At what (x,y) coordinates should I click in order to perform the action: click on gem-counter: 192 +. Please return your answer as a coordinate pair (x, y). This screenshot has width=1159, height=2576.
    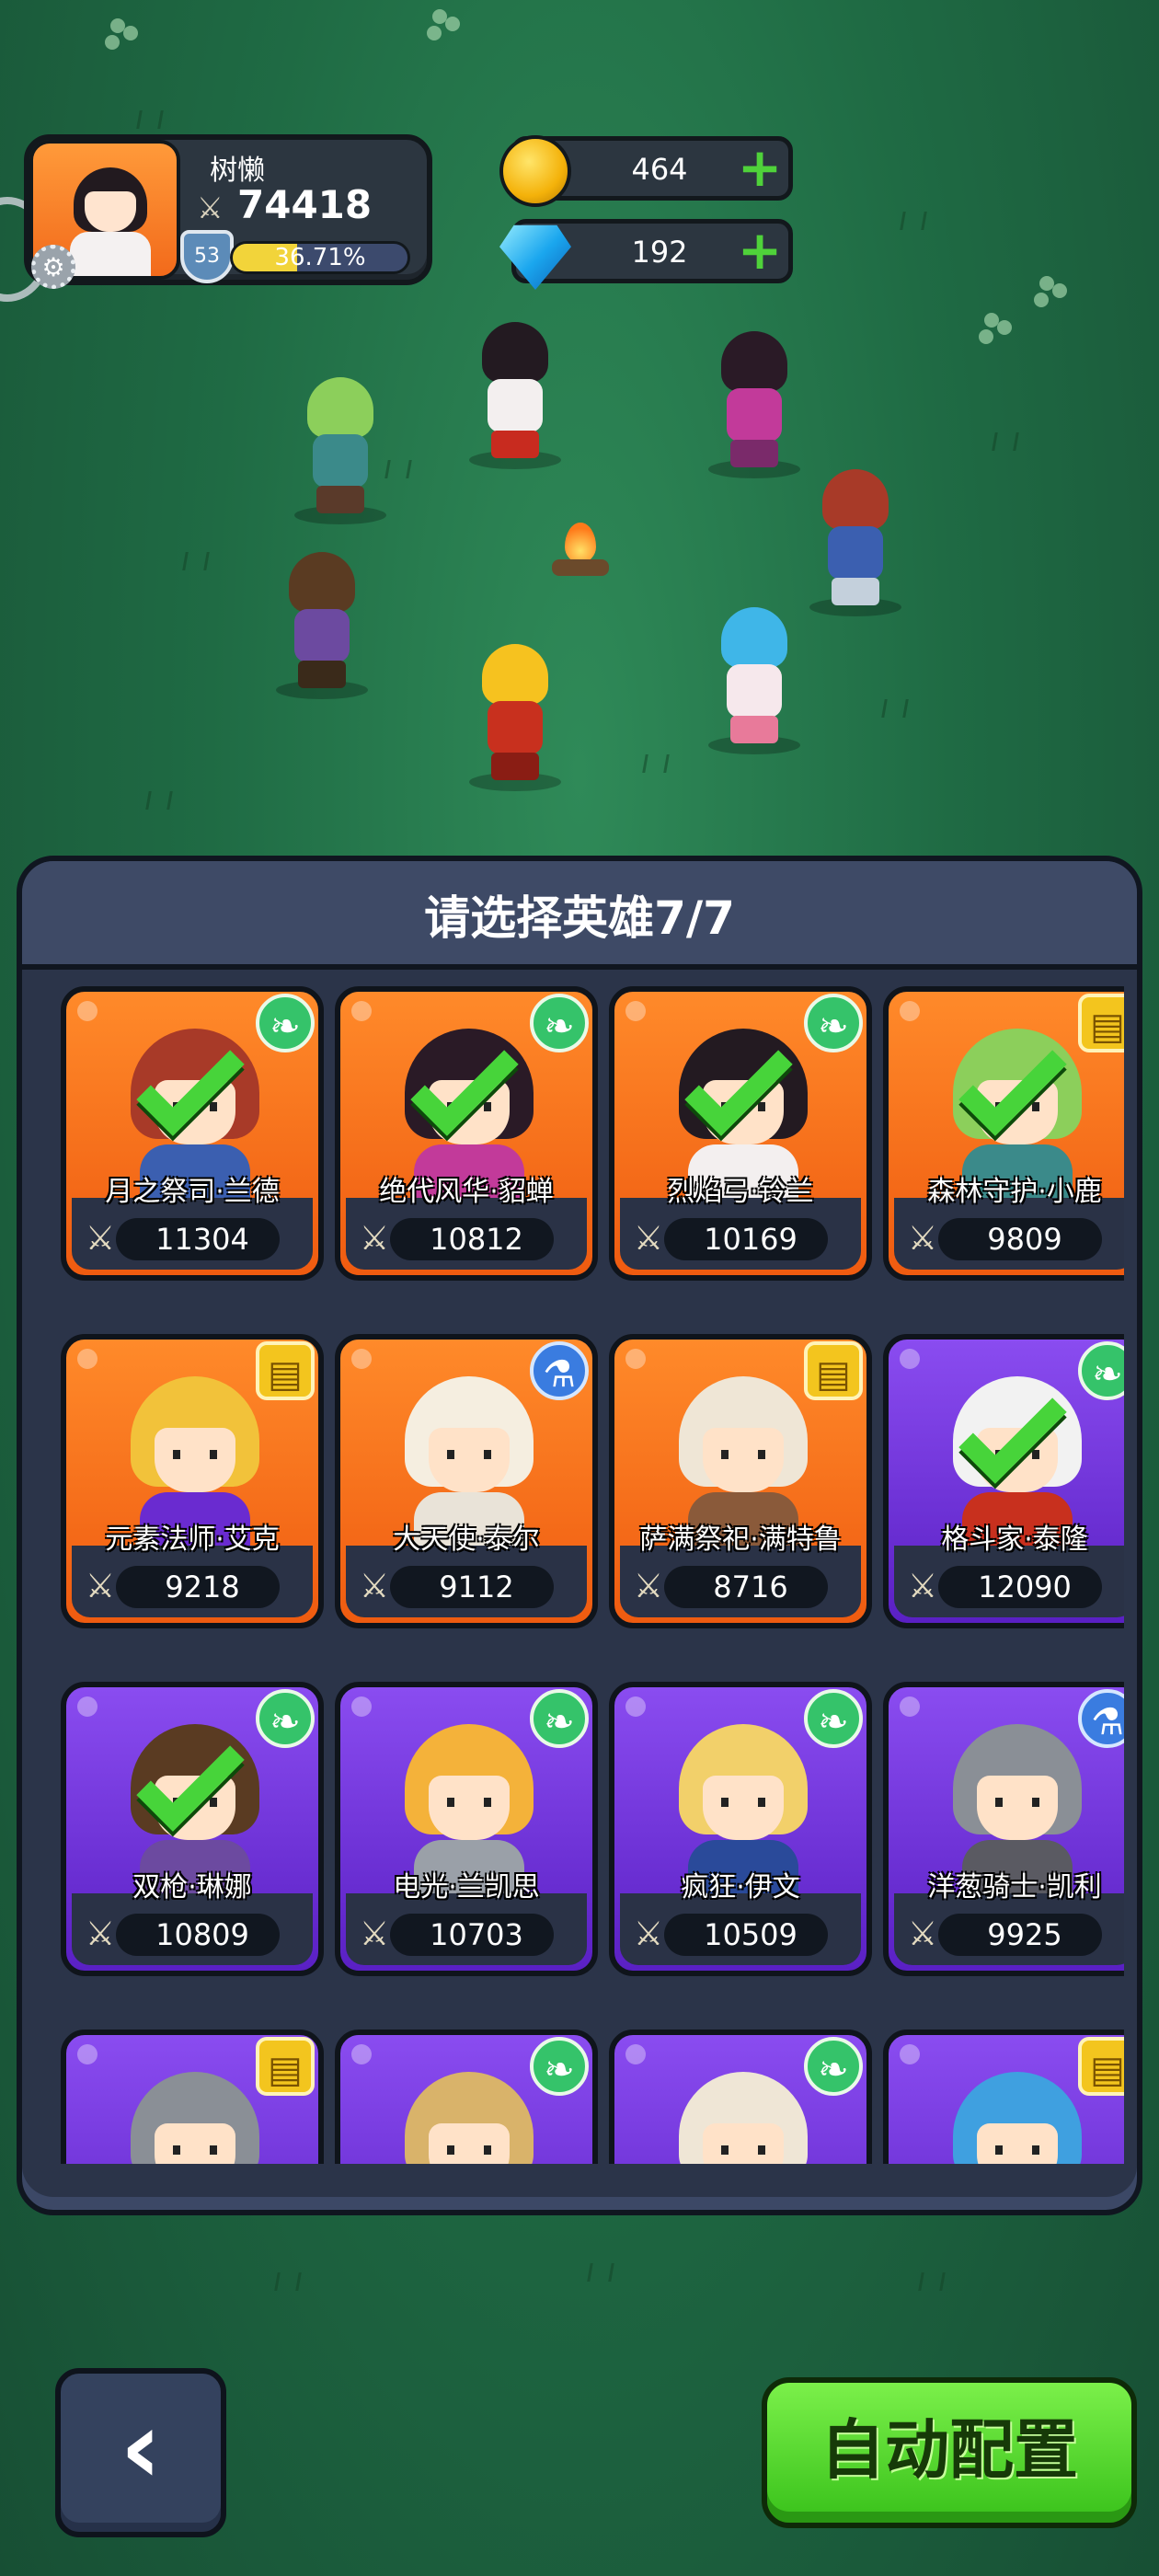
    Looking at the image, I should click on (646, 254).